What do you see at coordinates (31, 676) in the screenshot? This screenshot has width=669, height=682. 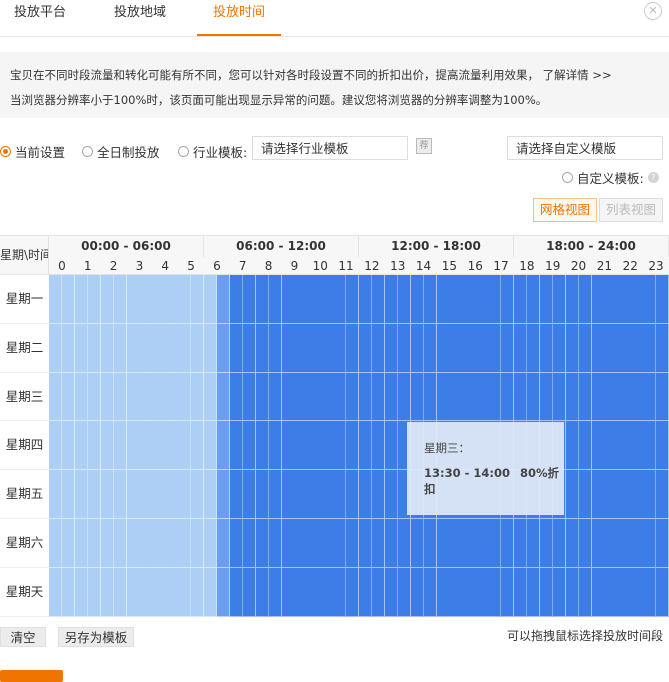 I see `confirm-button` at bounding box center [31, 676].